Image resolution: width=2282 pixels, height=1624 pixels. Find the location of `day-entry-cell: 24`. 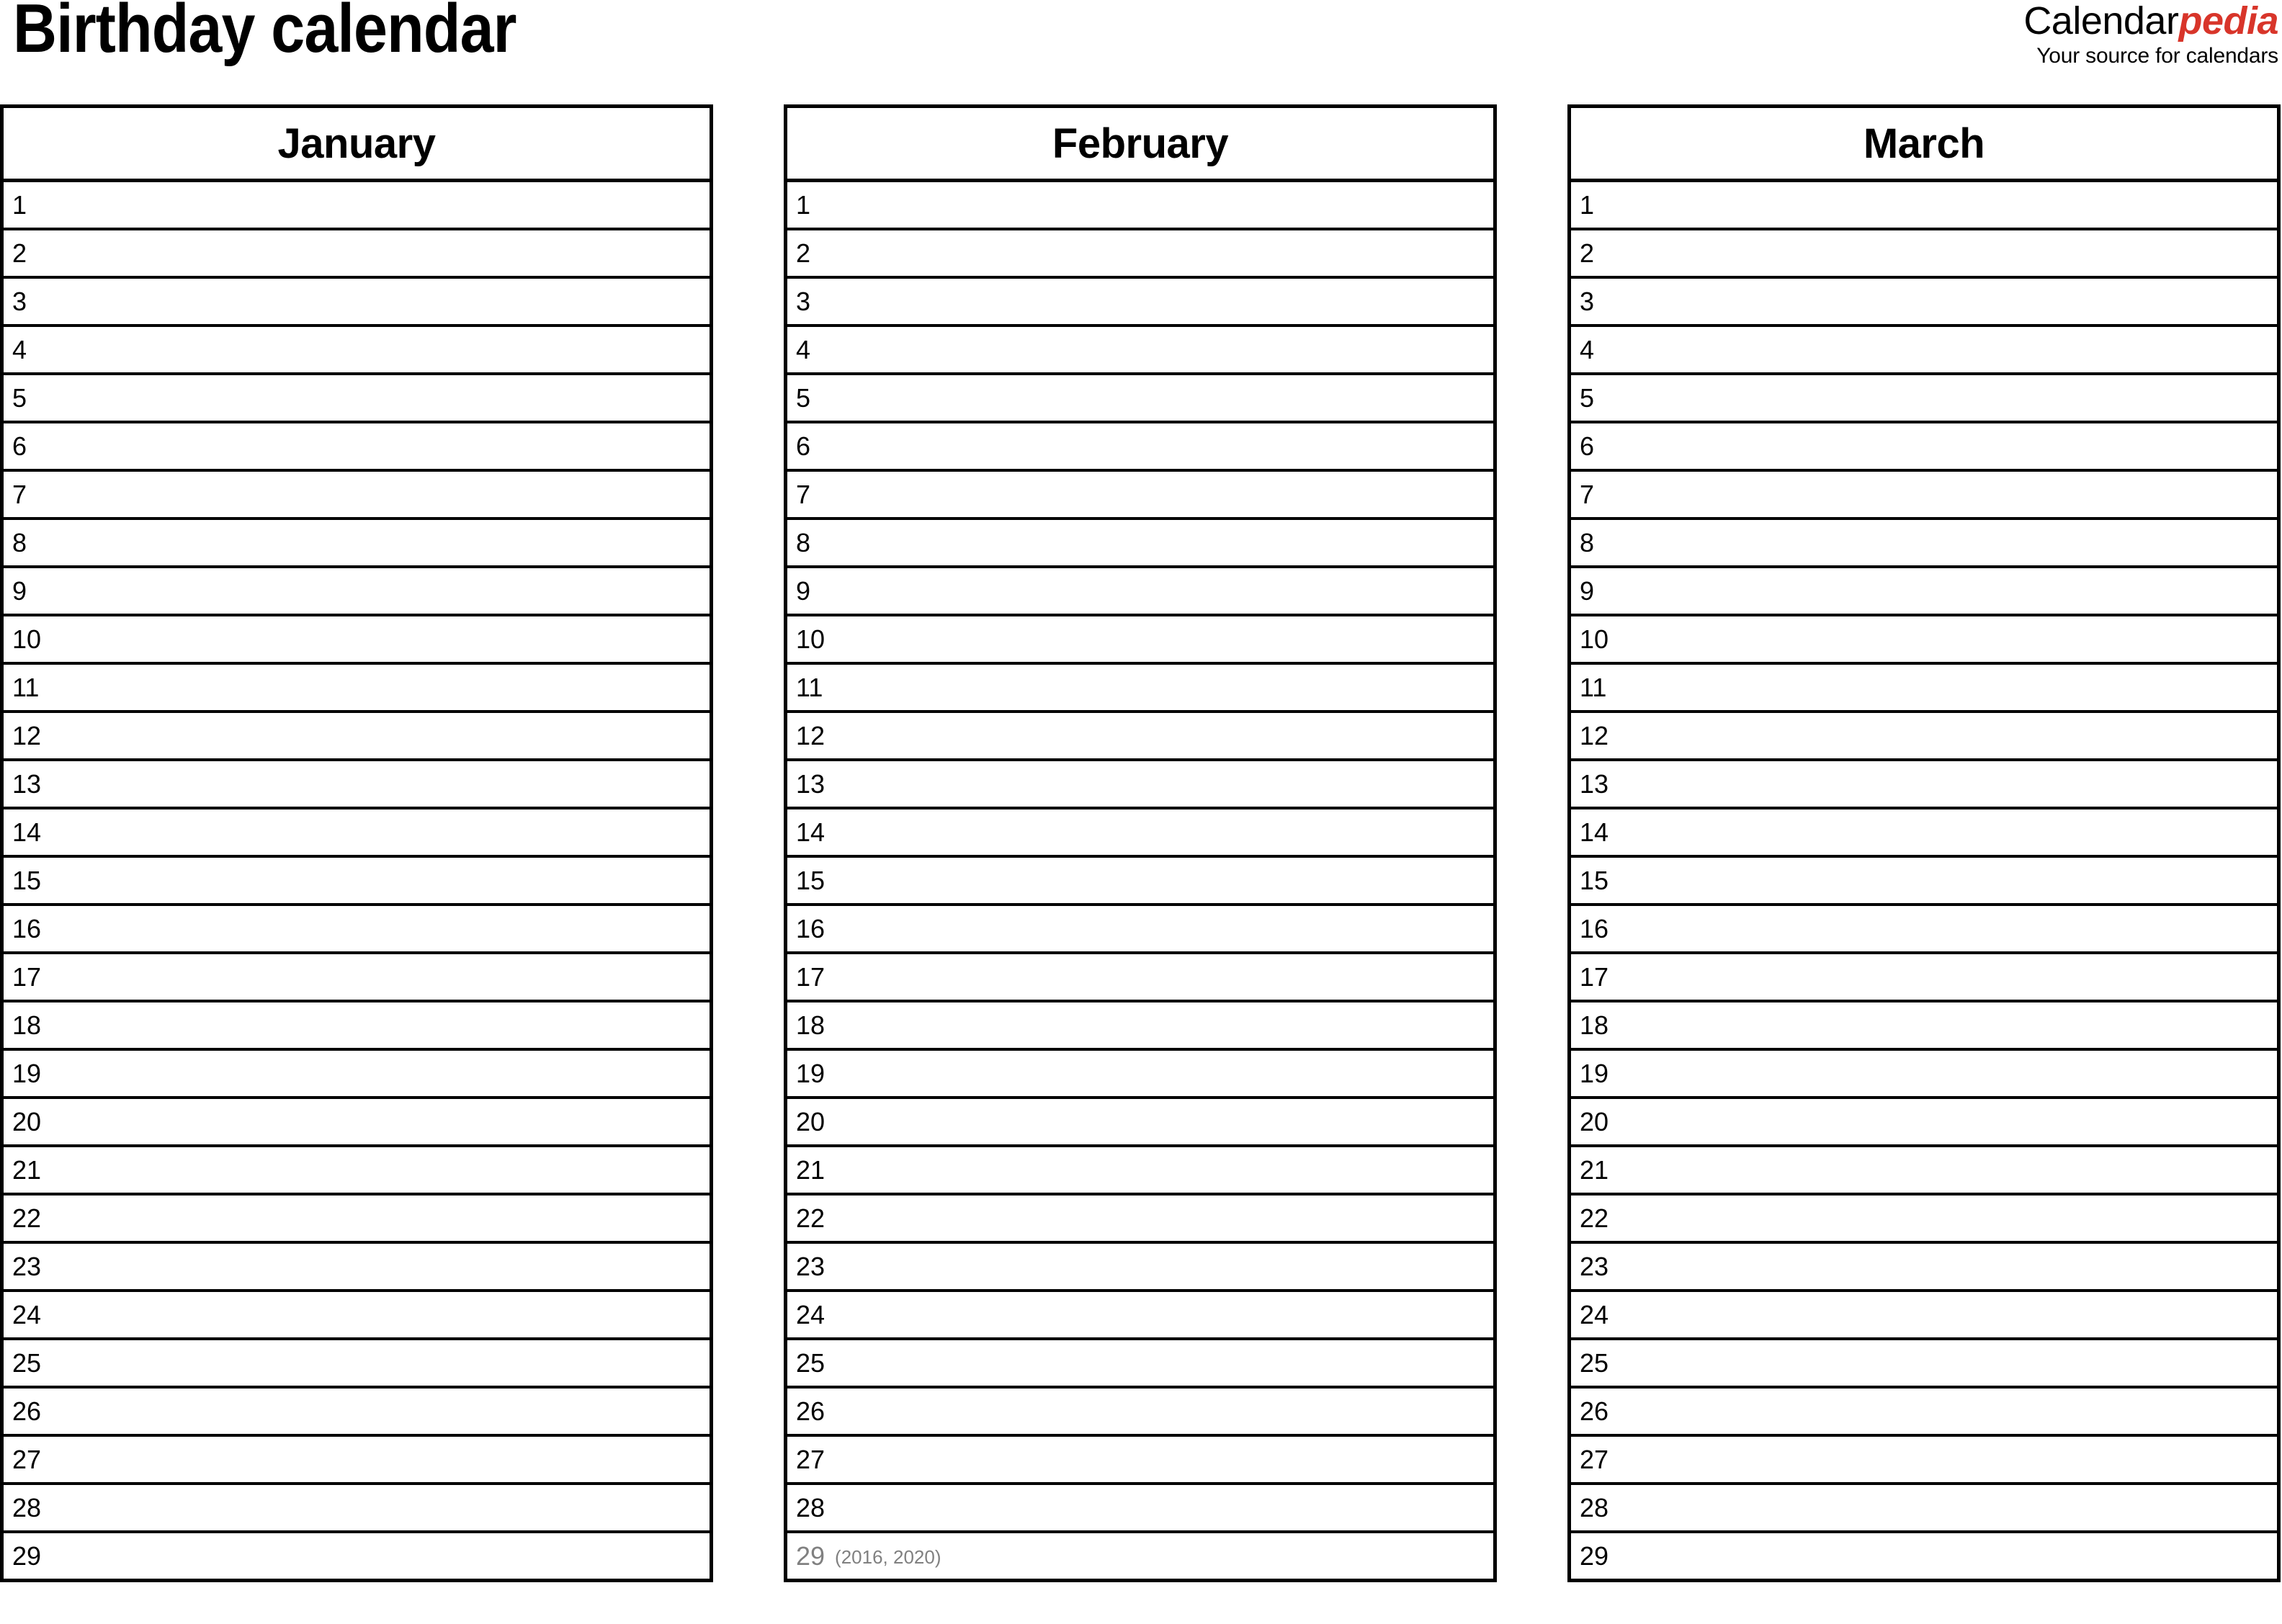

day-entry-cell: 24 is located at coordinates (1140, 1315).